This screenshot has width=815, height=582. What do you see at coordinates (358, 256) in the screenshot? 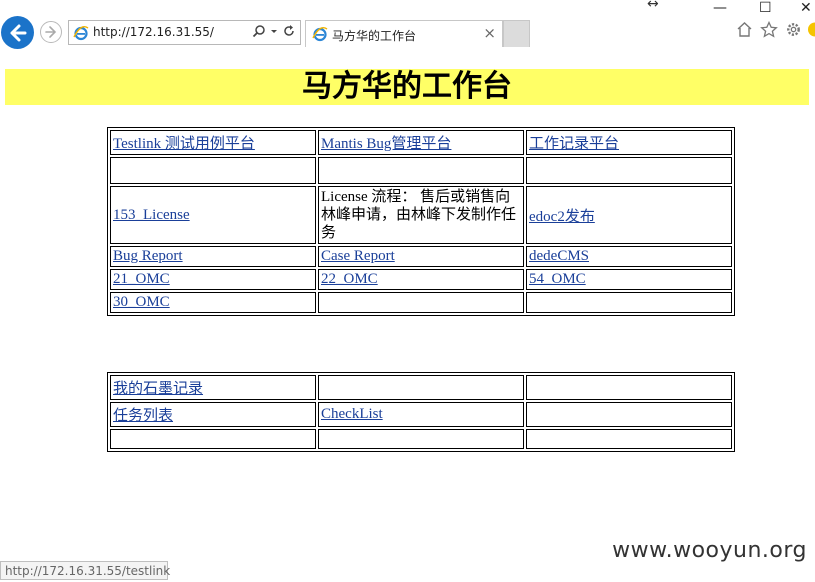
I see `case-report-link: Case Report` at bounding box center [358, 256].